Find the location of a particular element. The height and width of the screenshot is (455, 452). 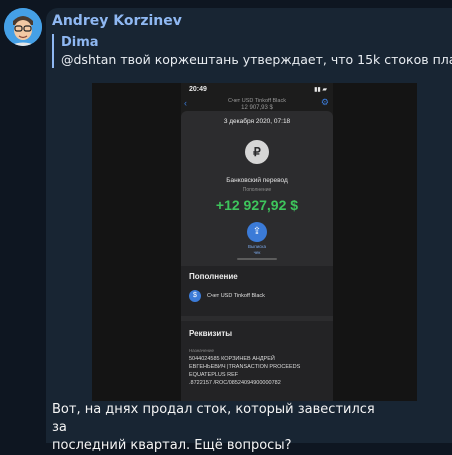

reply-author: Dima is located at coordinates (80, 42).